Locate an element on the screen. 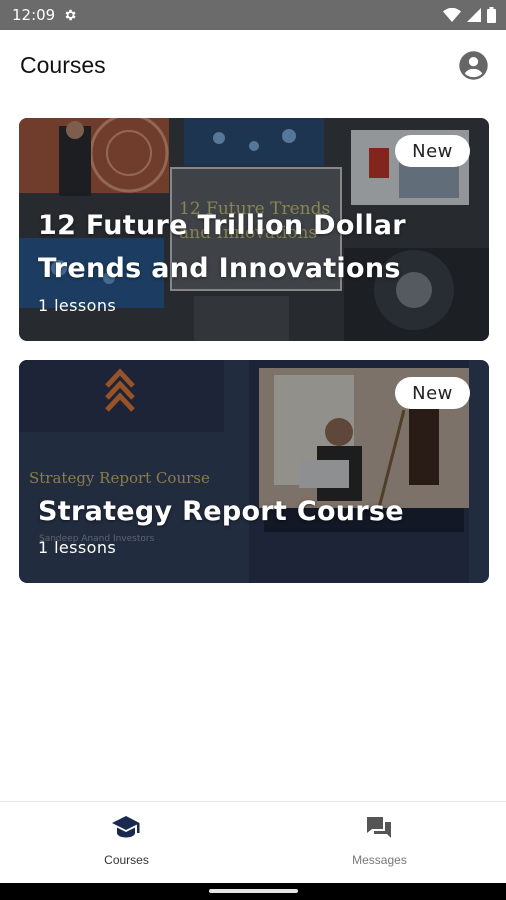  graduation-cap-icon is located at coordinates (126, 827).